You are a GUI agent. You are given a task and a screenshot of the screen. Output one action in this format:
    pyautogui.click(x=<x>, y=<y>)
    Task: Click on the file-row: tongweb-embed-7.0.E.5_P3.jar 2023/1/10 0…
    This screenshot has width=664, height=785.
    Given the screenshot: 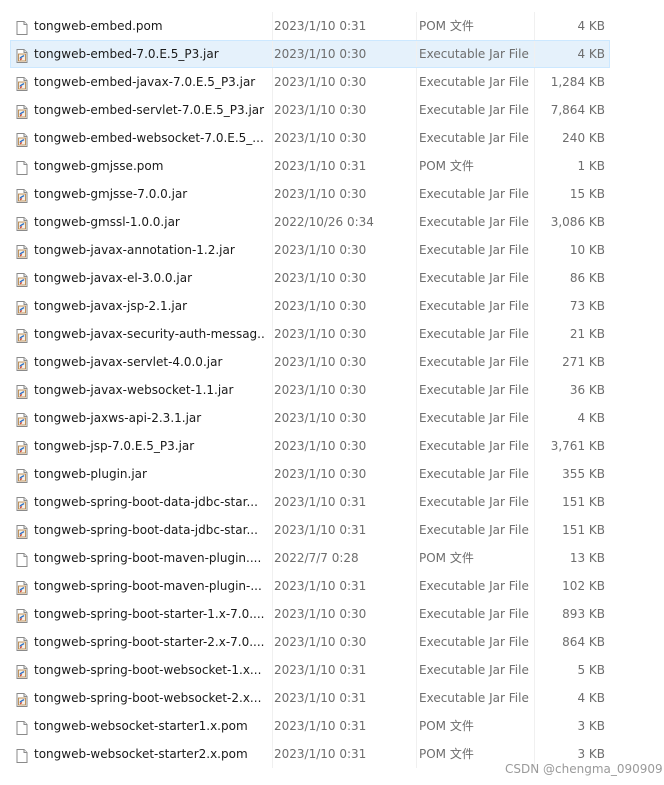 What is the action you would take?
    pyautogui.click(x=310, y=54)
    